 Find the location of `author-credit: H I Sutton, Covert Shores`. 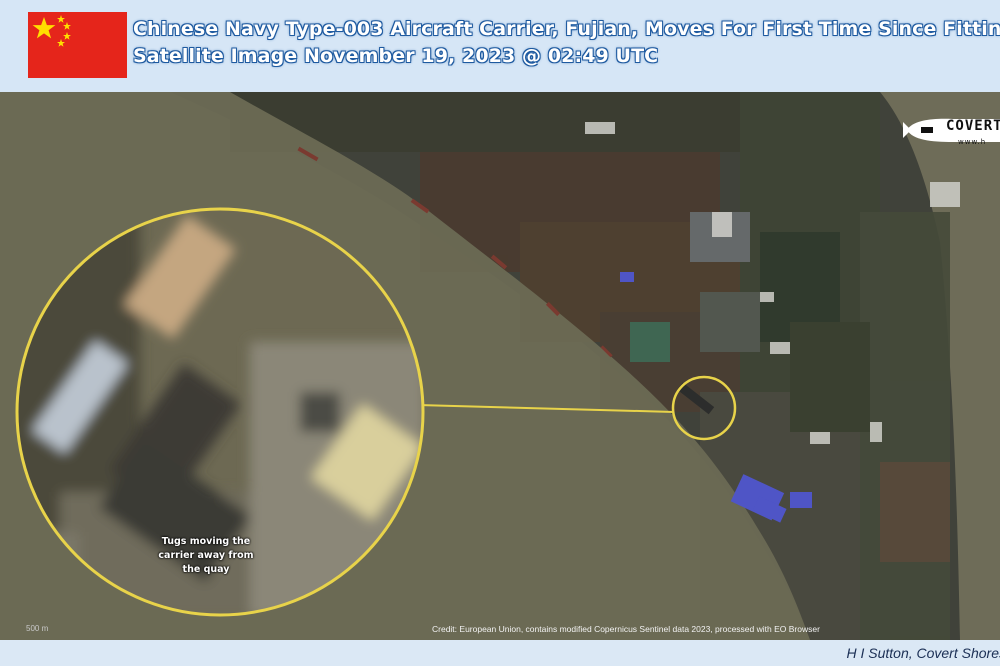

author-credit: H I Sutton, Covert Shores is located at coordinates (923, 653).